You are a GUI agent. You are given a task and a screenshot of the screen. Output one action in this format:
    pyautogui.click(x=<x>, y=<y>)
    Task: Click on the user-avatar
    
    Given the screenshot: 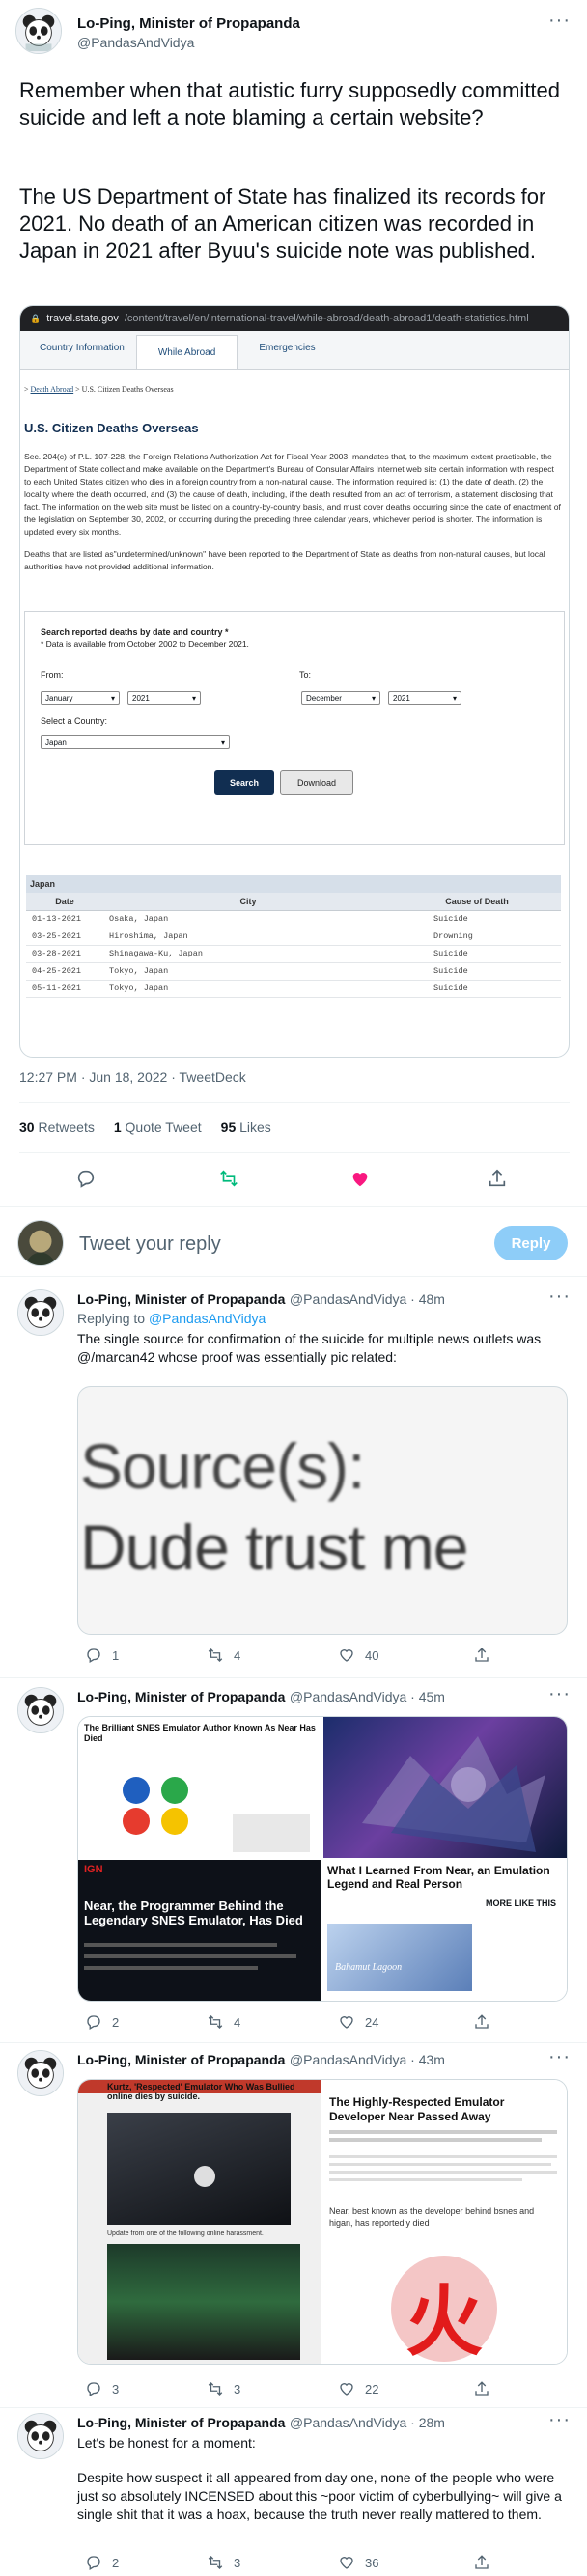 What is the action you would take?
    pyautogui.click(x=40, y=1243)
    